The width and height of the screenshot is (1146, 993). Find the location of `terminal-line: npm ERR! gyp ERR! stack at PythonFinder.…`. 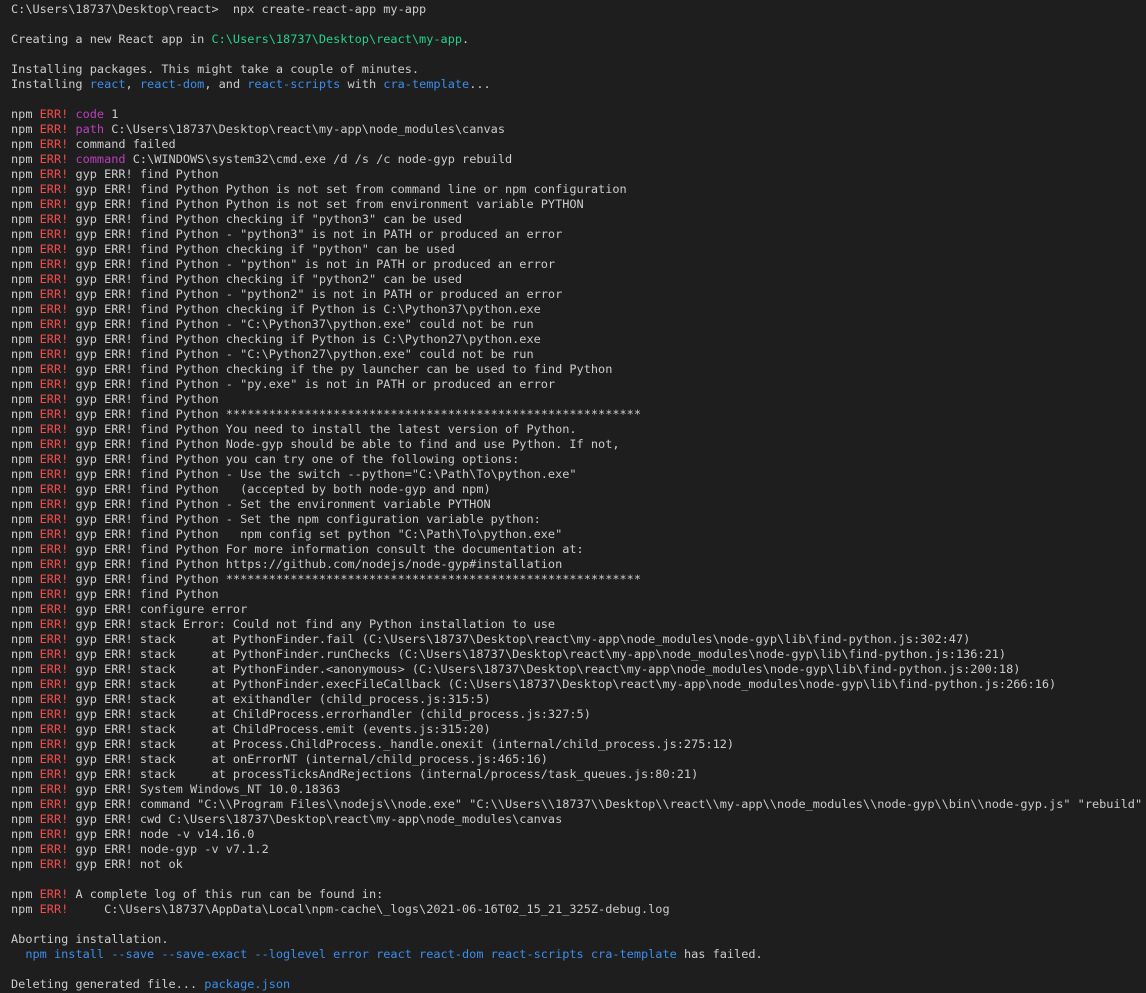

terminal-line: npm ERR! gyp ERR! stack at PythonFinder.… is located at coordinates (578, 654).